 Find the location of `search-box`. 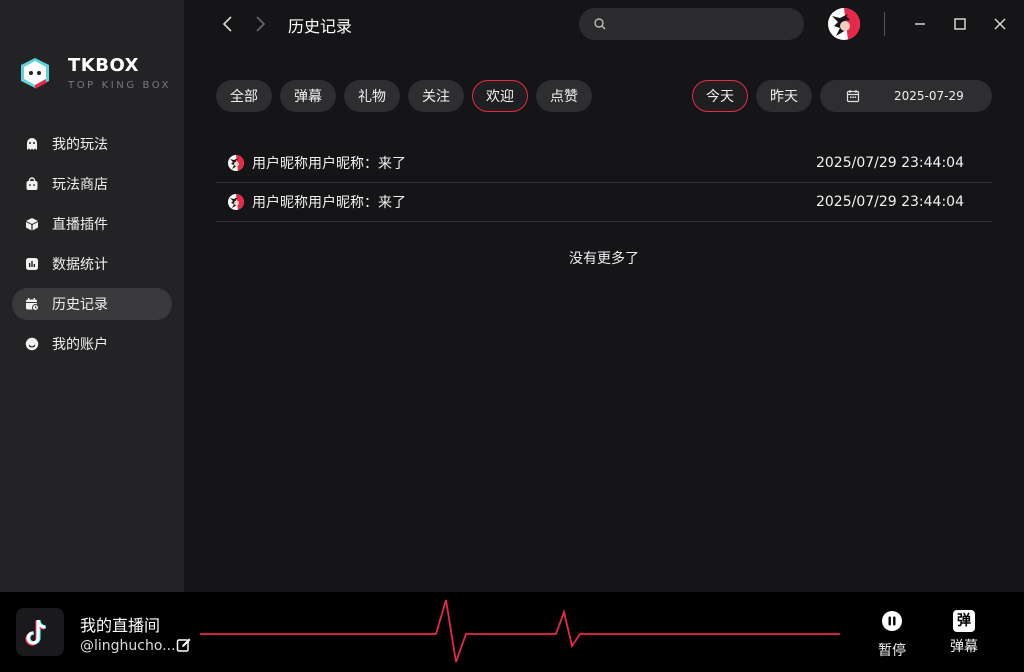

search-box is located at coordinates (691, 25).